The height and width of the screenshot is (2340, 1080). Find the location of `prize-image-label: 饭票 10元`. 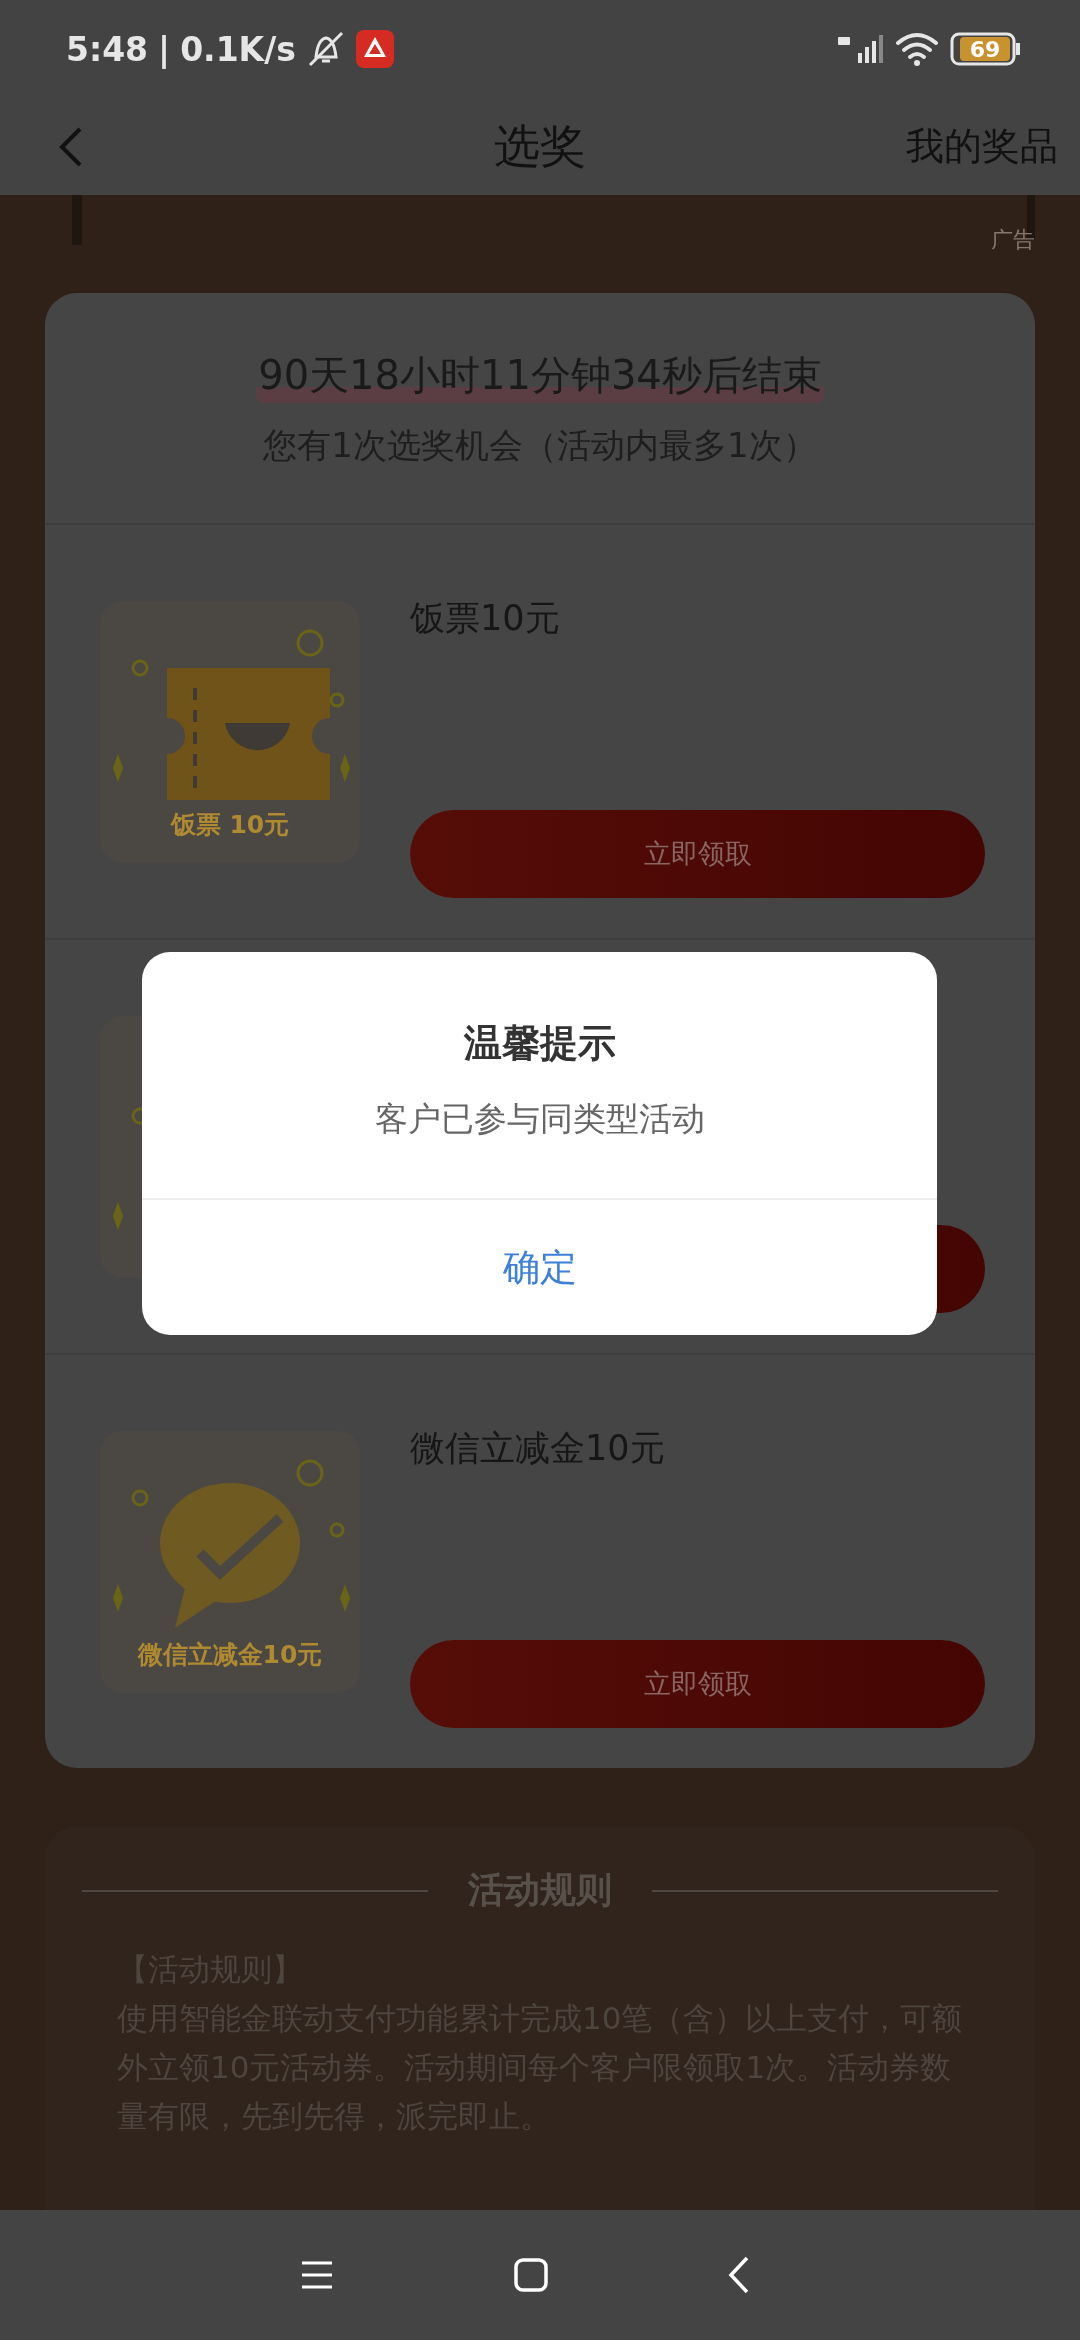

prize-image-label: 饭票 10元 is located at coordinates (230, 824).